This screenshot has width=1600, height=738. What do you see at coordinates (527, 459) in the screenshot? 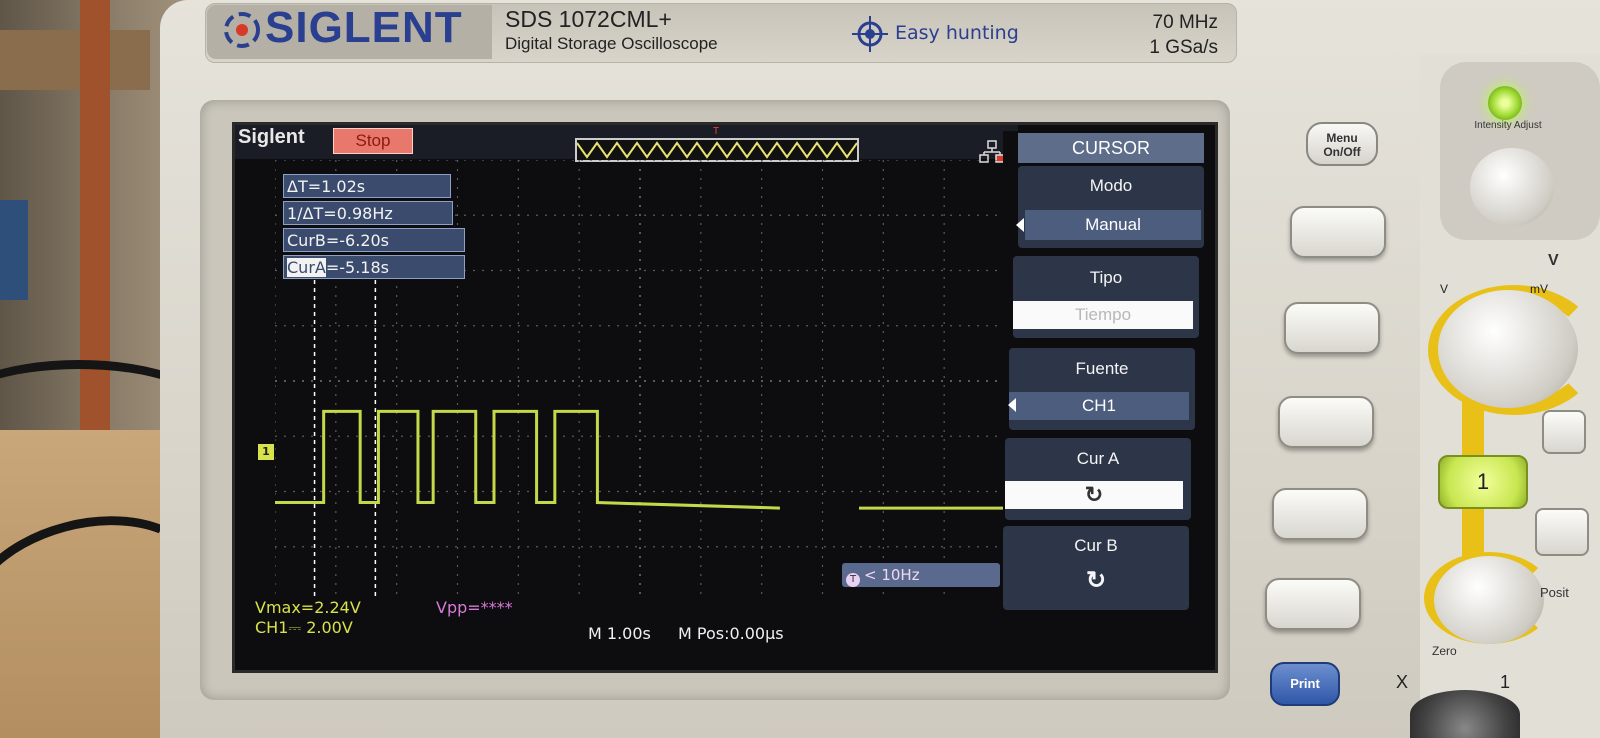
I see `ch1-trace` at bounding box center [527, 459].